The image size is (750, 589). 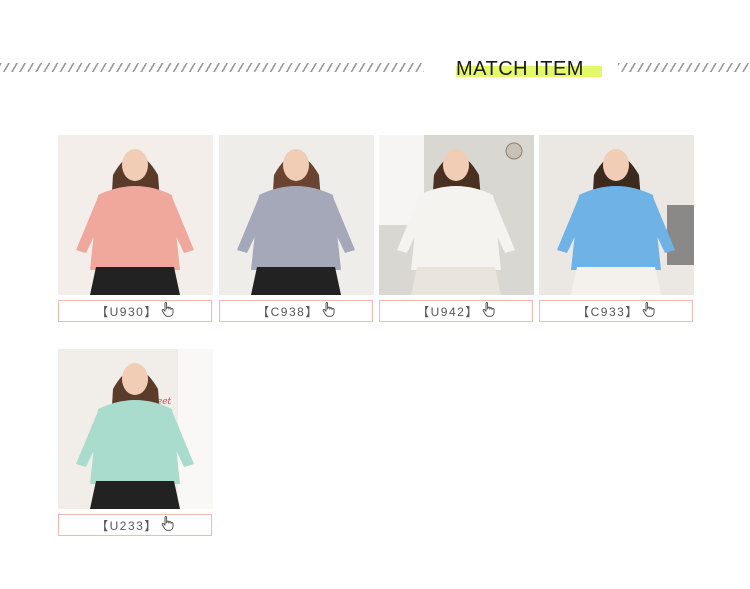 I want to click on product-code-label: 【U233】, so click(x=127, y=525).